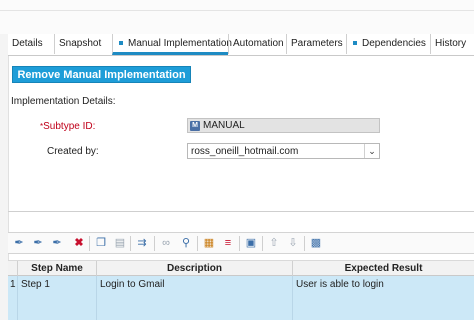 This screenshot has height=320, width=474. Describe the element at coordinates (383, 298) in the screenshot. I see `expected-result-cell: User is able to login` at that location.